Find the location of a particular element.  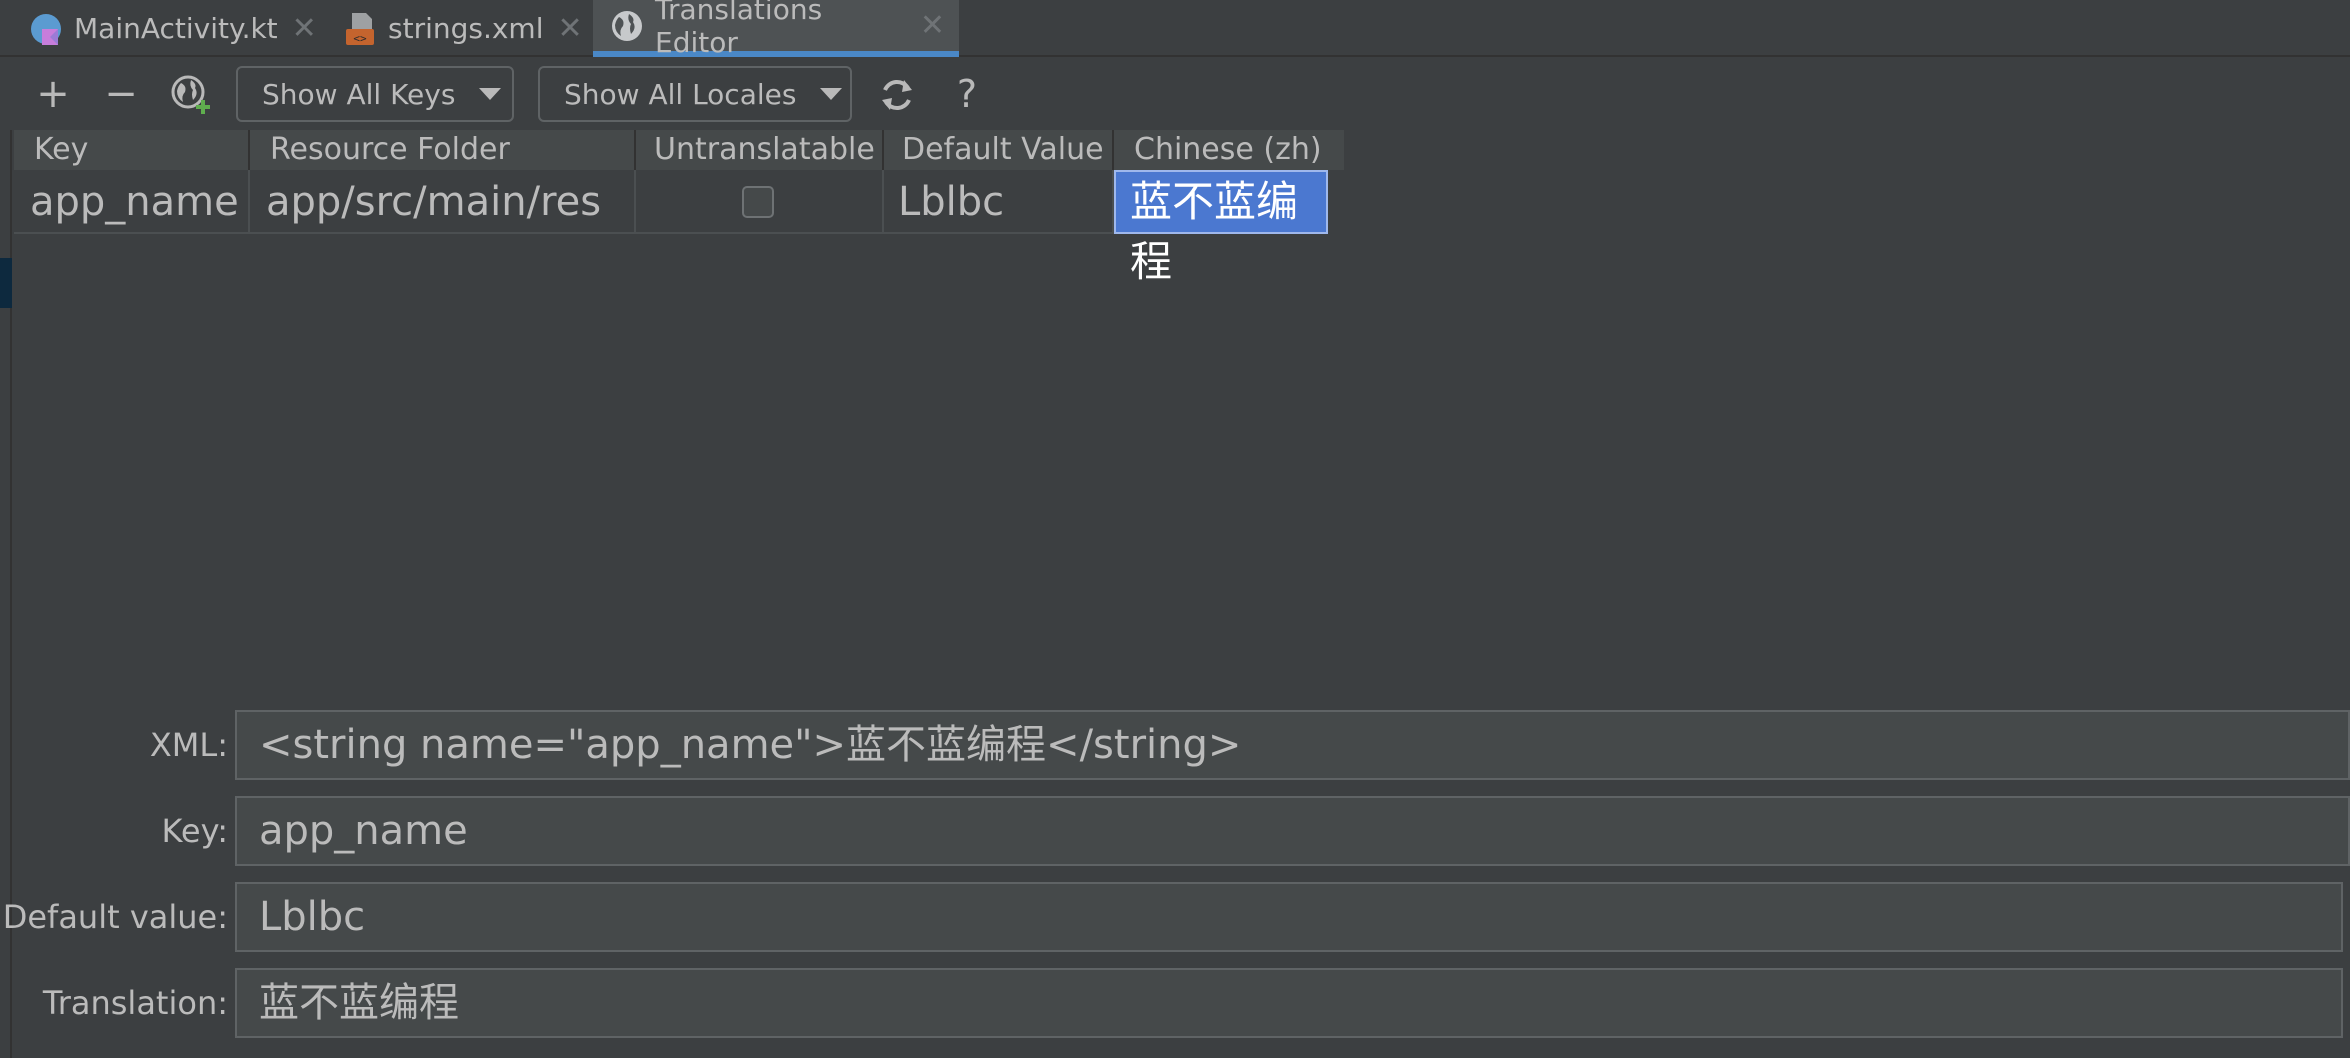

cell-resource-folder: app/src/main/res is located at coordinates (443, 202).